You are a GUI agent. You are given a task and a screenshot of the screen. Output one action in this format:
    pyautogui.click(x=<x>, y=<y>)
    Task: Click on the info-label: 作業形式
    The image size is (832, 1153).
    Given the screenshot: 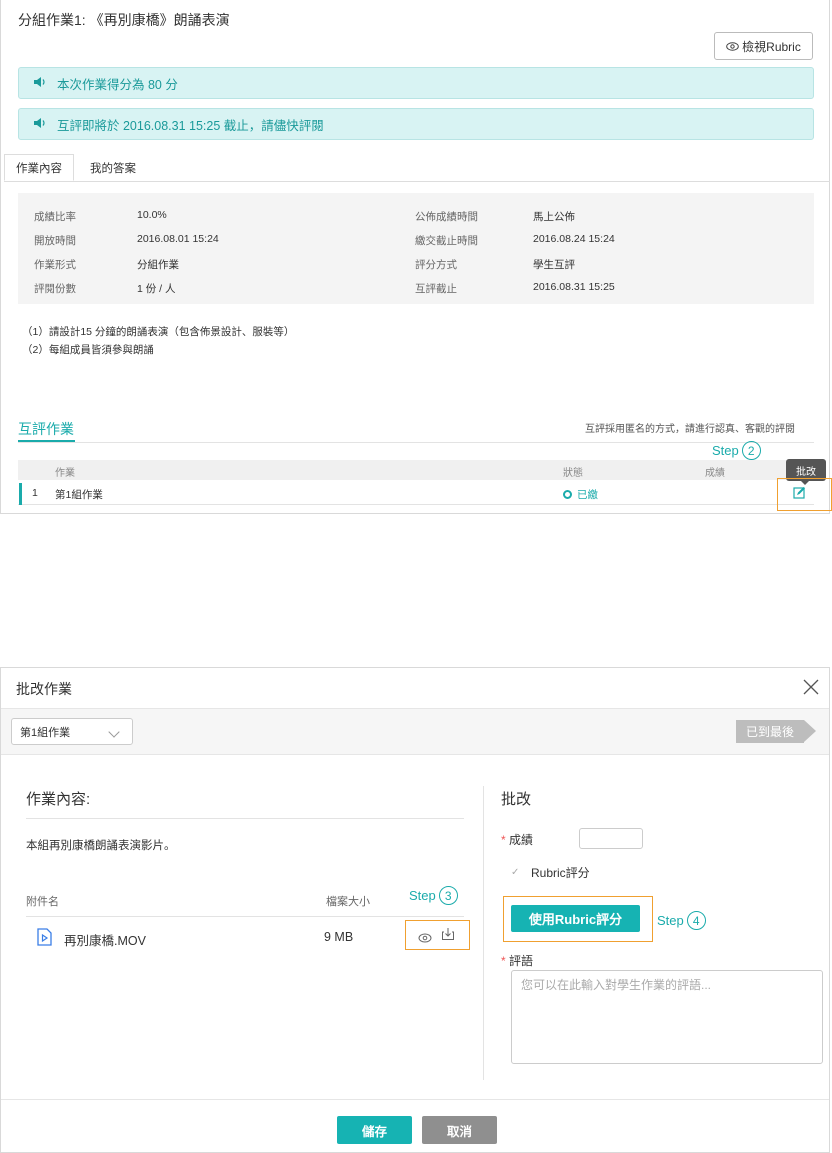 What is the action you would take?
    pyautogui.click(x=55, y=265)
    